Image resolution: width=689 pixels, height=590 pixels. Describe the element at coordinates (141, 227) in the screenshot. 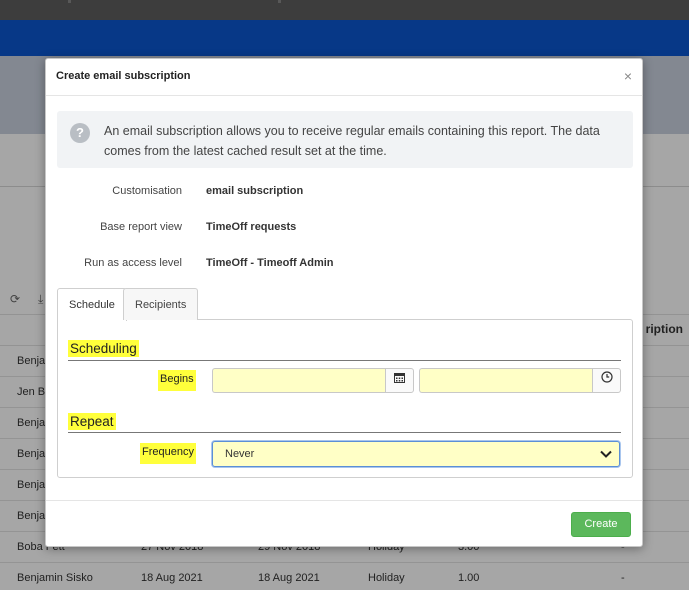

I see `meta-label: Base report view` at that location.